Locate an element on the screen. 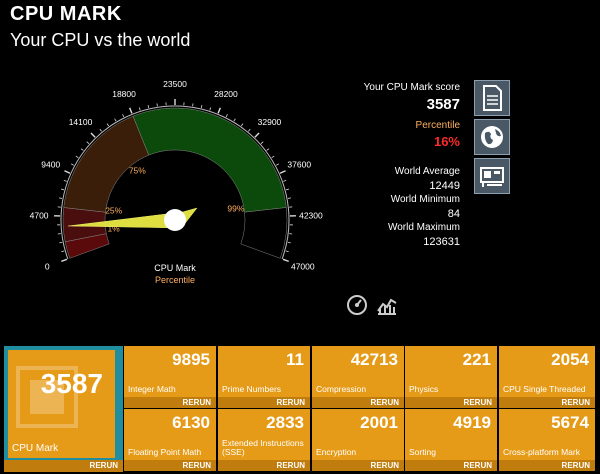 The height and width of the screenshot is (474, 600). tile-prime-numbers: 11 Prime Numbers RERUN is located at coordinates (264, 377).